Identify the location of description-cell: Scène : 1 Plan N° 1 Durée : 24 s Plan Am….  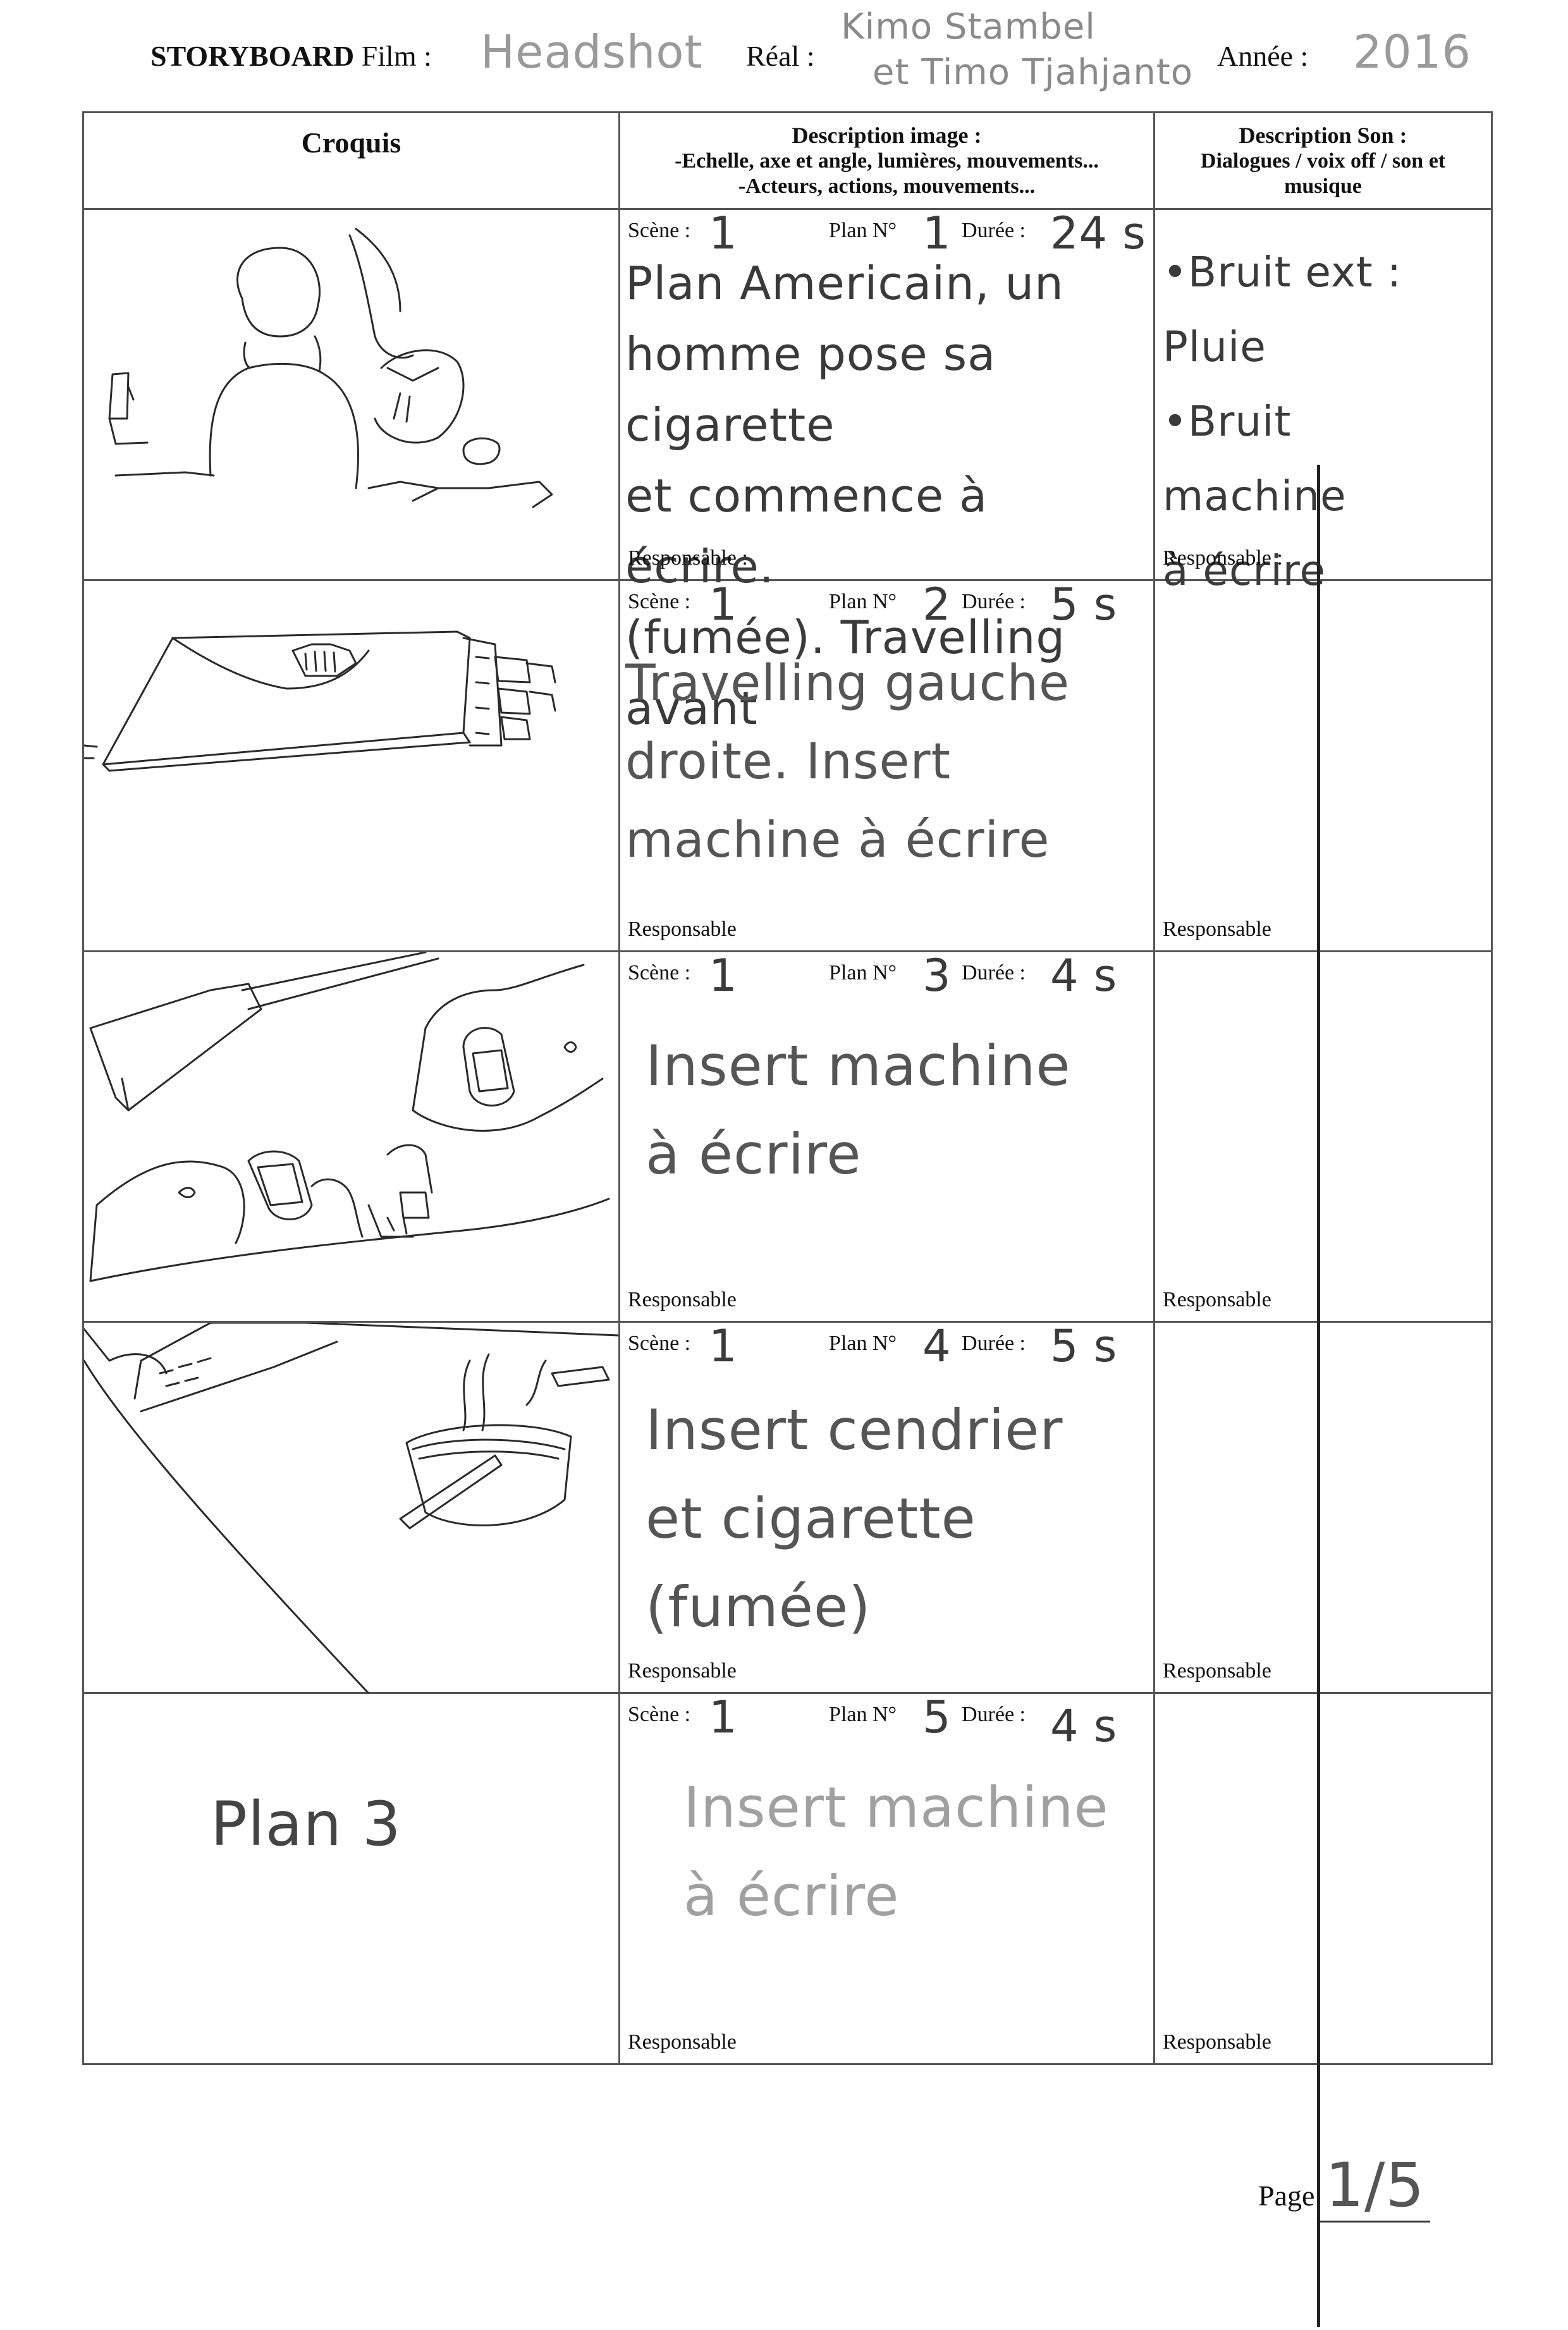
(886, 471).